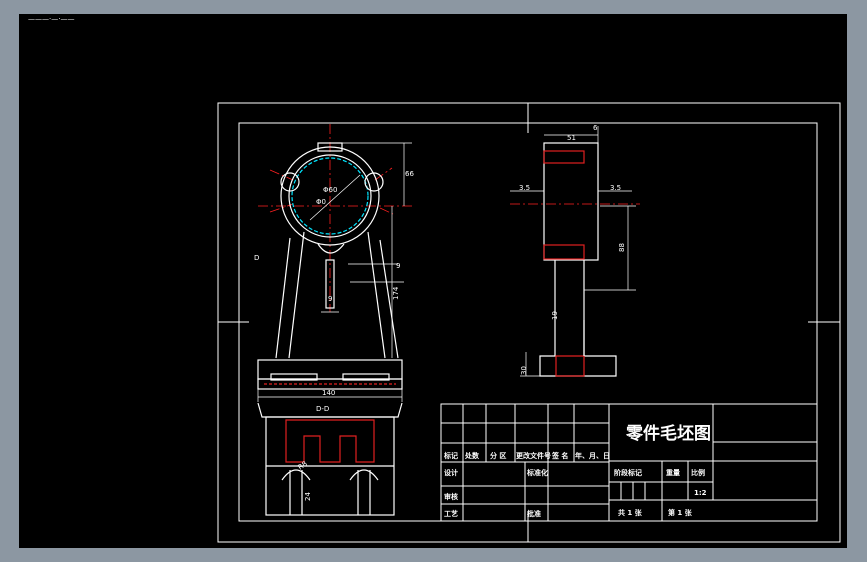 This screenshot has width=867, height=562. What do you see at coordinates (308, 496) in the screenshot?
I see `dim-24: 24` at bounding box center [308, 496].